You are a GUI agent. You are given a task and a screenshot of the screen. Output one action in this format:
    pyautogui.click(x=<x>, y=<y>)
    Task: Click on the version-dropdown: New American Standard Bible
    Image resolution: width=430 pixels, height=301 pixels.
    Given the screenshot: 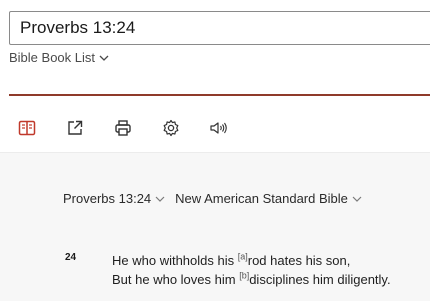 What is the action you would take?
    pyautogui.click(x=268, y=198)
    